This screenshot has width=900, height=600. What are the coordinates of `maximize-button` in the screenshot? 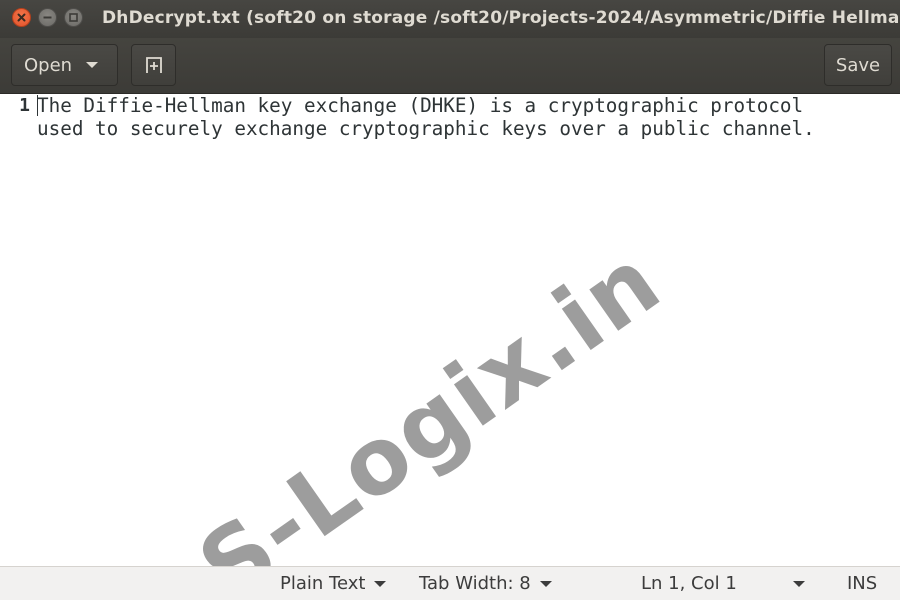 It's located at (73, 17).